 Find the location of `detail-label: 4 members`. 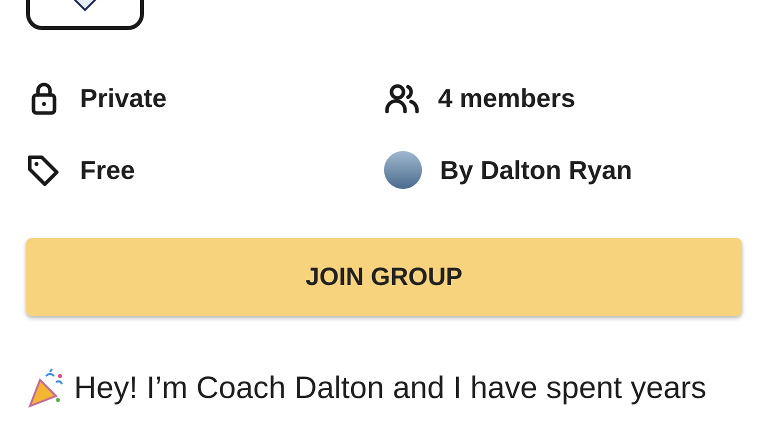

detail-label: 4 members is located at coordinates (507, 98).